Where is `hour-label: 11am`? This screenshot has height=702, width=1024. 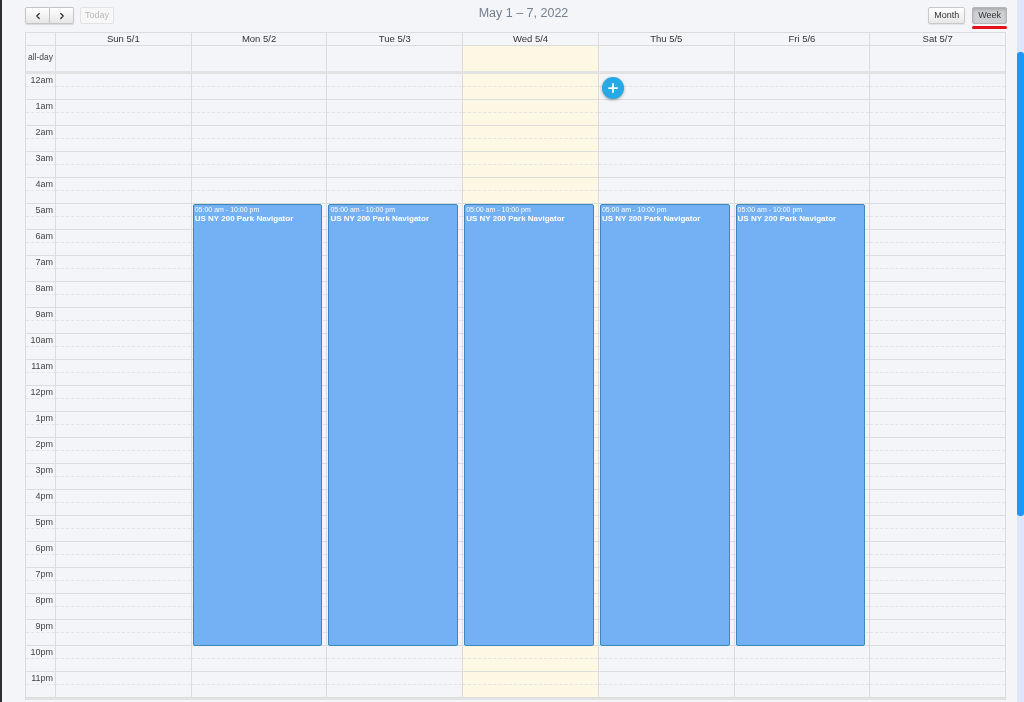 hour-label: 11am is located at coordinates (42, 366).